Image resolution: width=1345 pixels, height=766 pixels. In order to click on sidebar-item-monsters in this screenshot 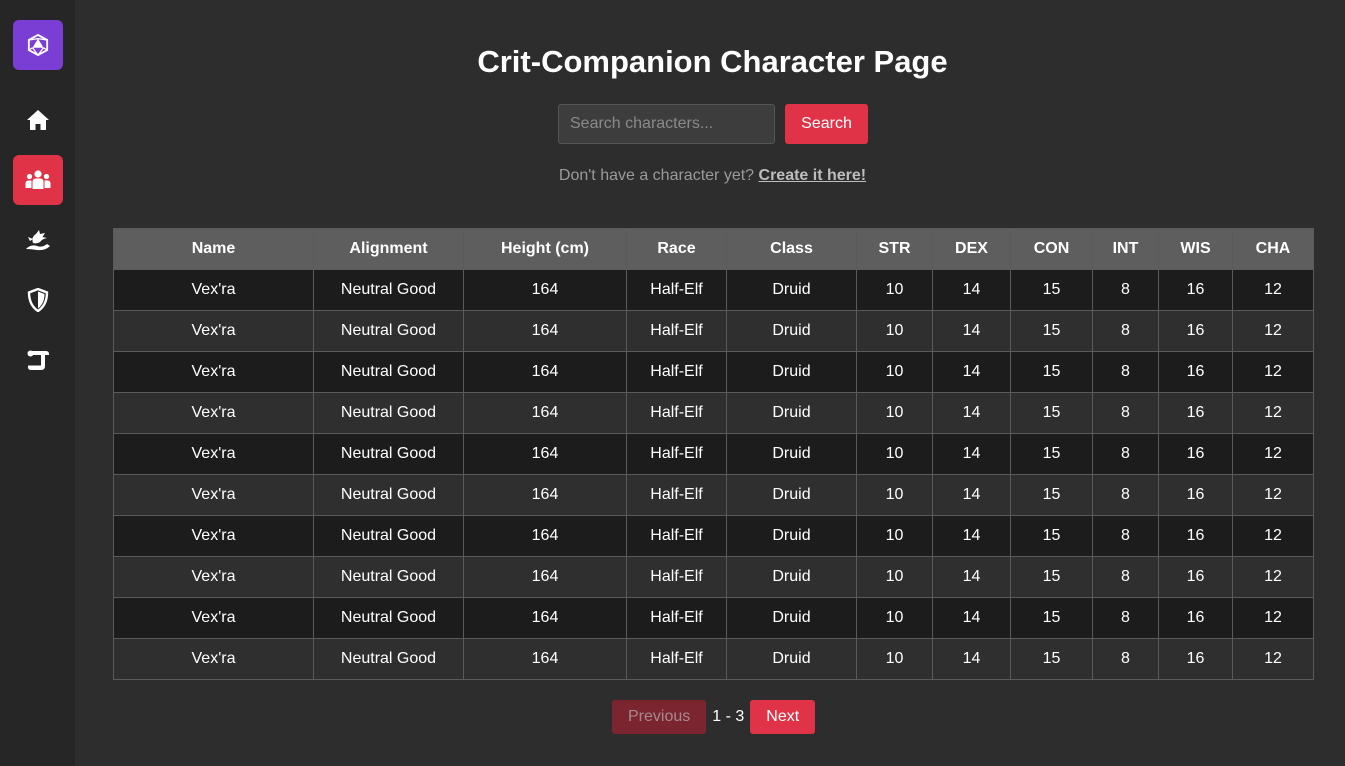, I will do `click(38, 240)`.